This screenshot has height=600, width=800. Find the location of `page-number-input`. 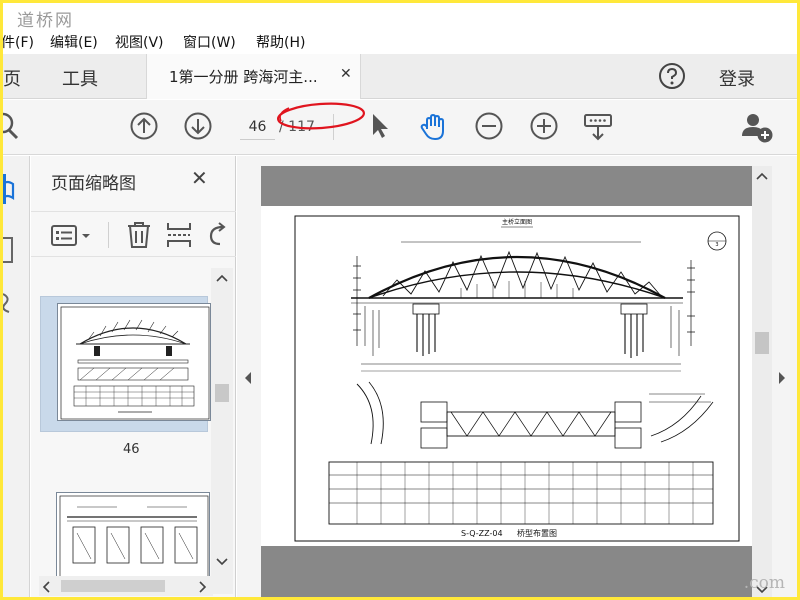

page-number-input is located at coordinates (257, 127).